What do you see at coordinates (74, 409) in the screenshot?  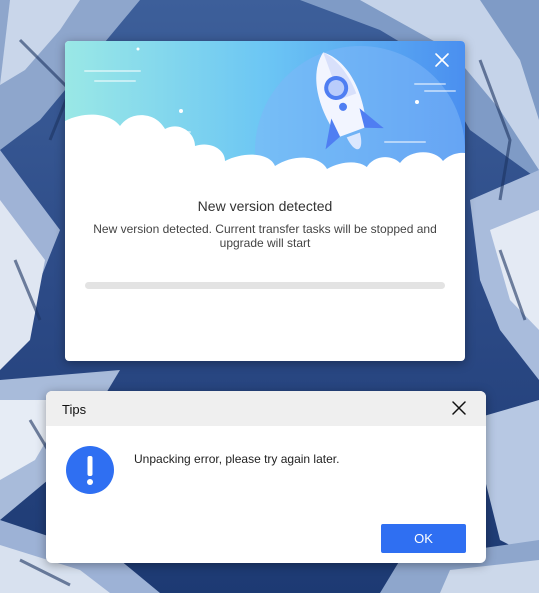 I see `tips-title: Tips` at bounding box center [74, 409].